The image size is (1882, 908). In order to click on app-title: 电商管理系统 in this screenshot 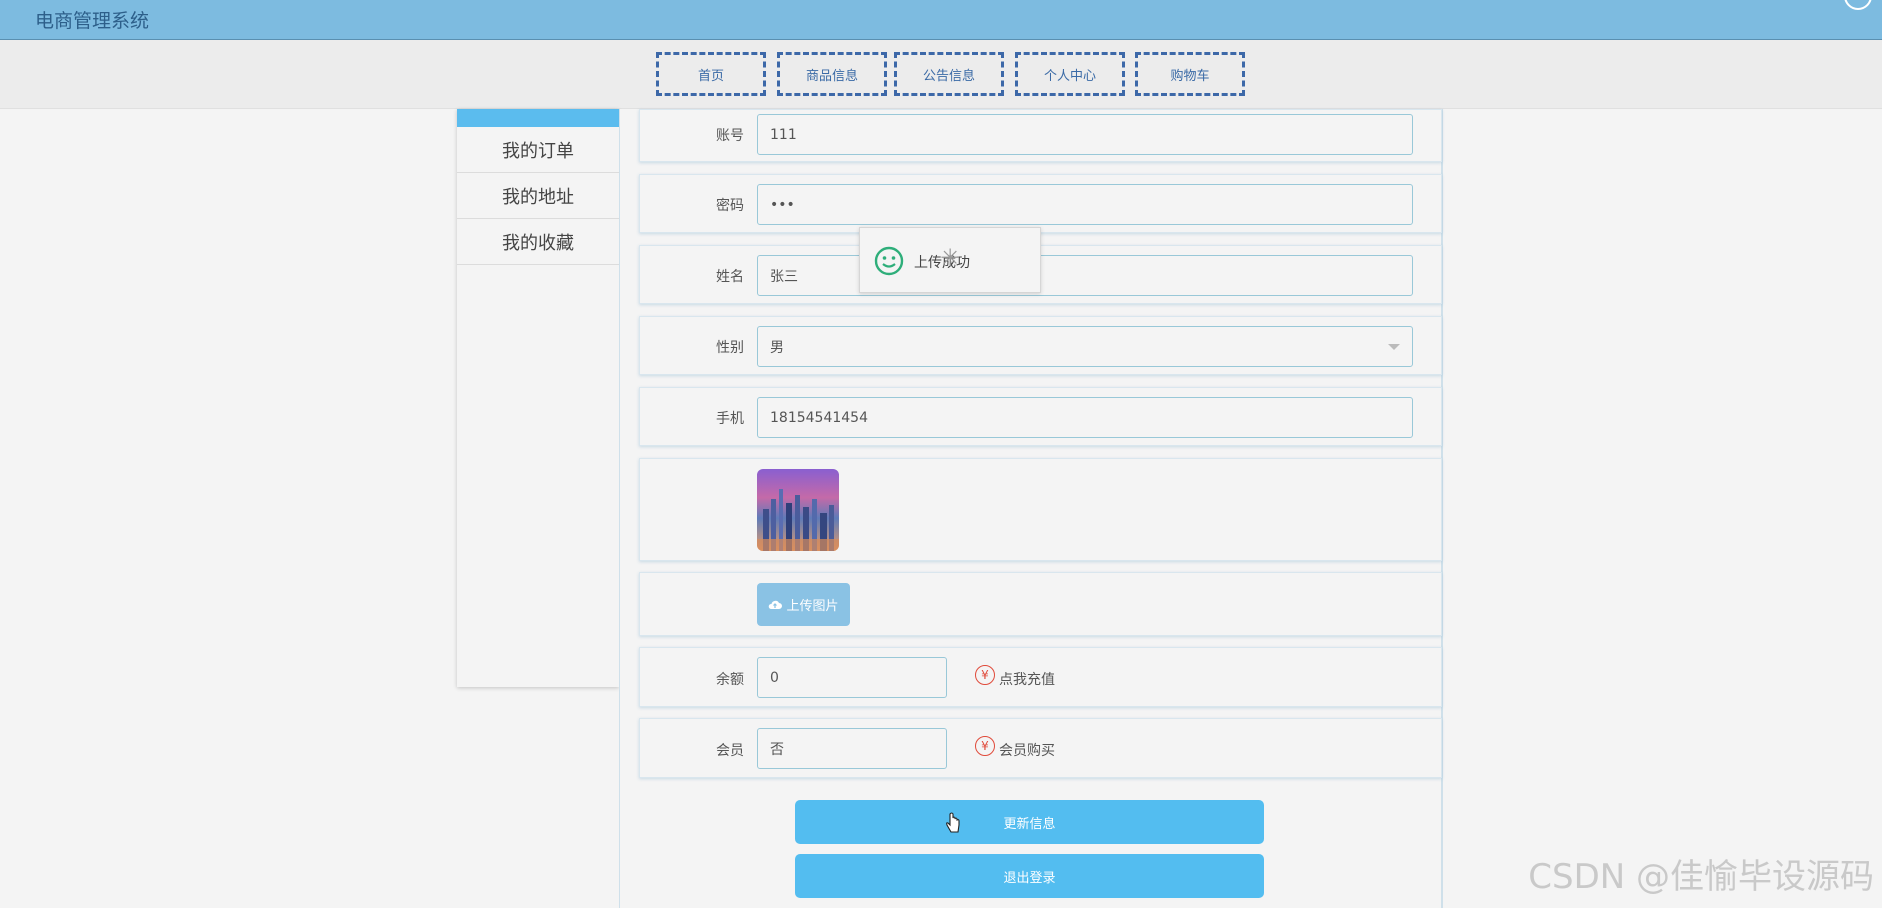, I will do `click(92, 21)`.